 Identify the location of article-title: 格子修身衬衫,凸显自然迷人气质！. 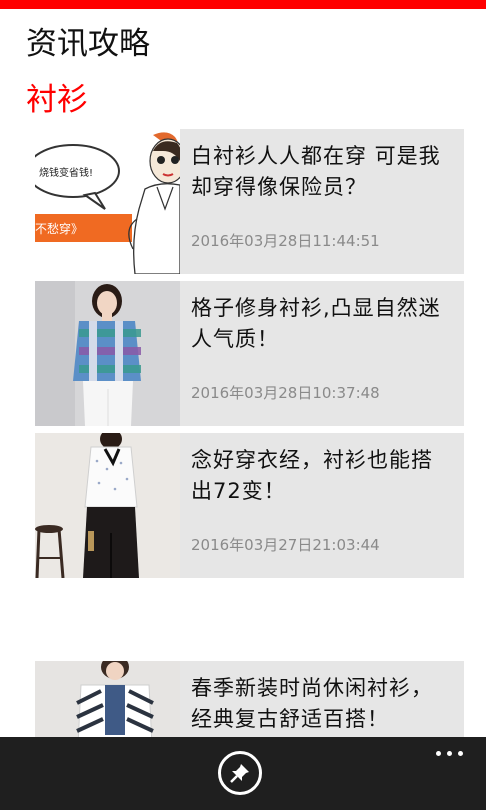
(316, 323).